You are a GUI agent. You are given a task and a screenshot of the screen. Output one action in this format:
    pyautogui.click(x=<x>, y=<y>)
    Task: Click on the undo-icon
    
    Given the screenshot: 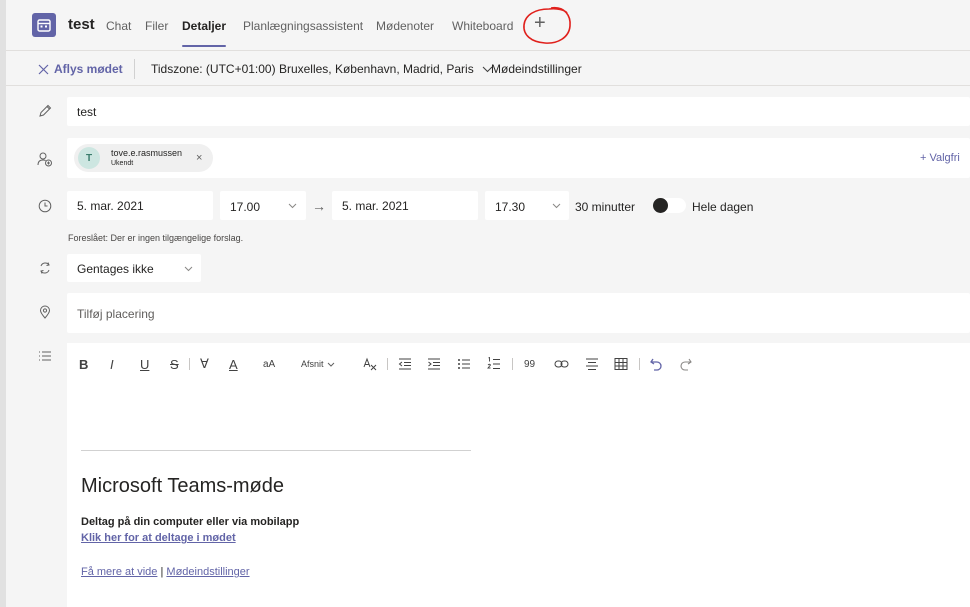 What is the action you would take?
    pyautogui.click(x=656, y=364)
    